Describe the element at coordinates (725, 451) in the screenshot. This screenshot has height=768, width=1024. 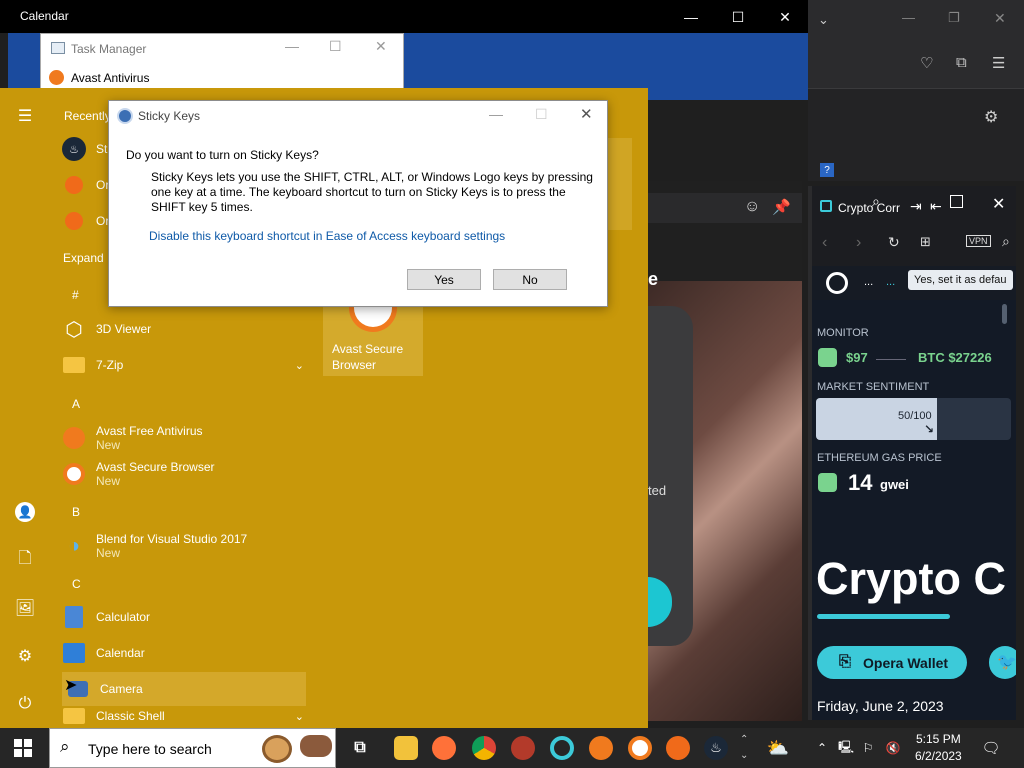
I see `opera-main-content: ☺ 📌 e ted` at that location.